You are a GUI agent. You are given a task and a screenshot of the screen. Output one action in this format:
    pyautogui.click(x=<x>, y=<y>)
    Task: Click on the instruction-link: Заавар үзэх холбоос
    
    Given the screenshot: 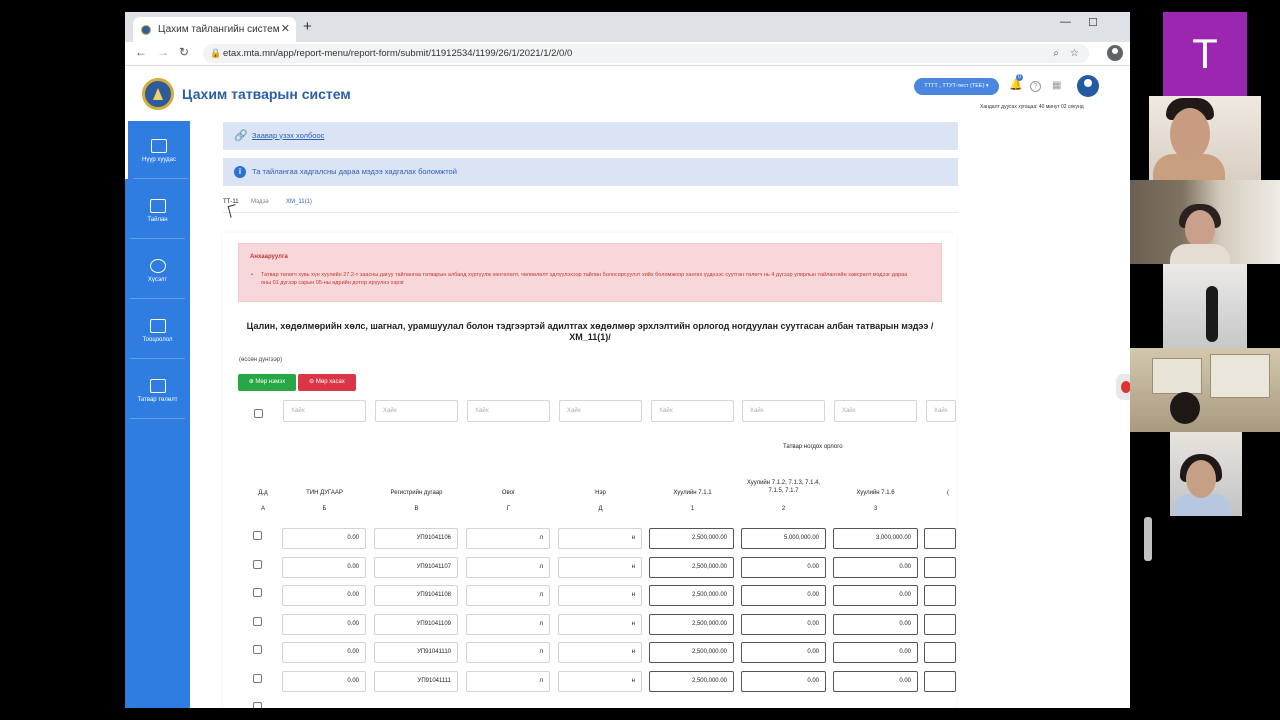 What is the action you would take?
    pyautogui.click(x=288, y=135)
    